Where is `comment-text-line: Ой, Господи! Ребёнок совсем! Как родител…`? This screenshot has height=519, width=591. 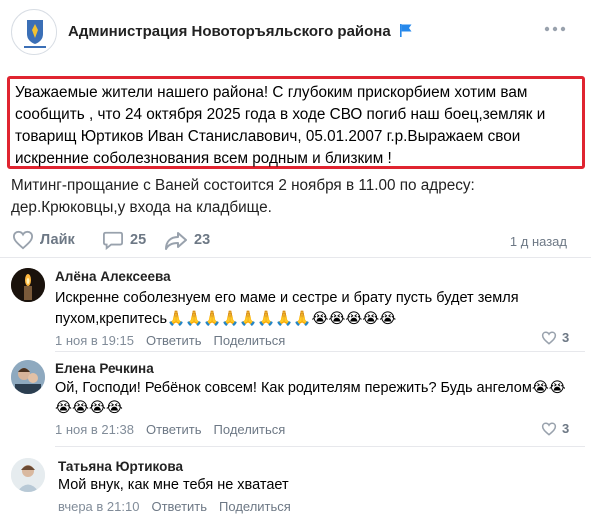 comment-text-line: Ой, Господи! Ребёнок совсем! Как родител… is located at coordinates (310, 388).